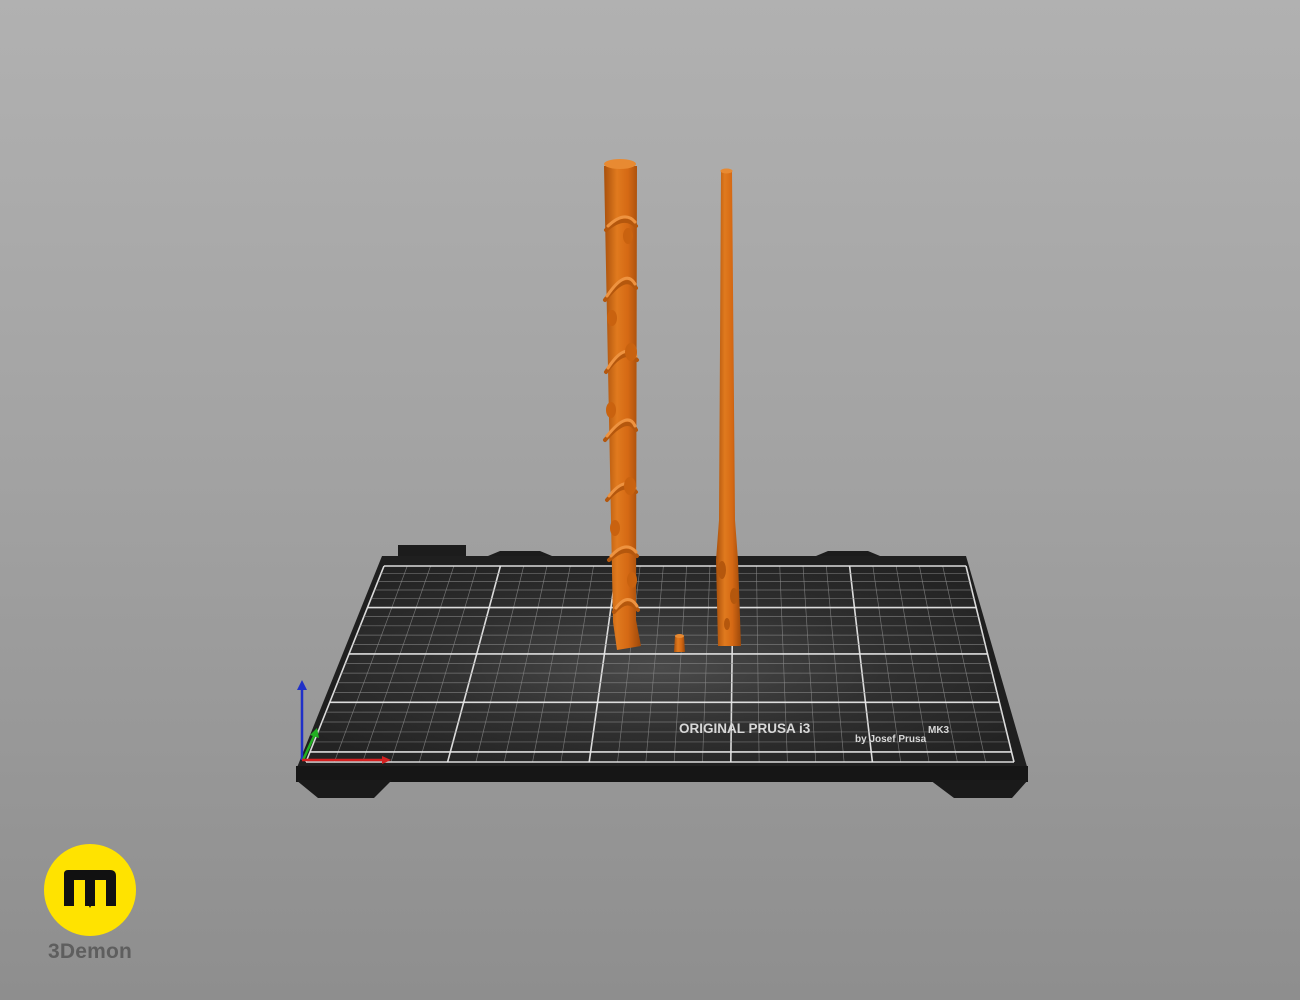  What do you see at coordinates (90, 951) in the screenshot?
I see `brand-name: 3Demon` at bounding box center [90, 951].